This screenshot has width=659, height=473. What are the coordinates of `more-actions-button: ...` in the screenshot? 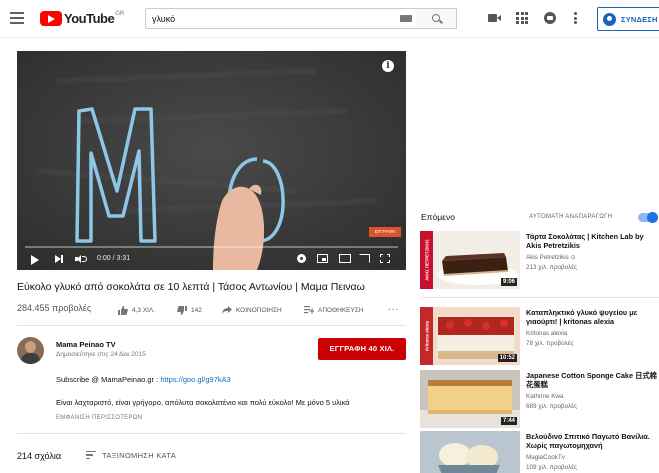 It's located at (393, 307).